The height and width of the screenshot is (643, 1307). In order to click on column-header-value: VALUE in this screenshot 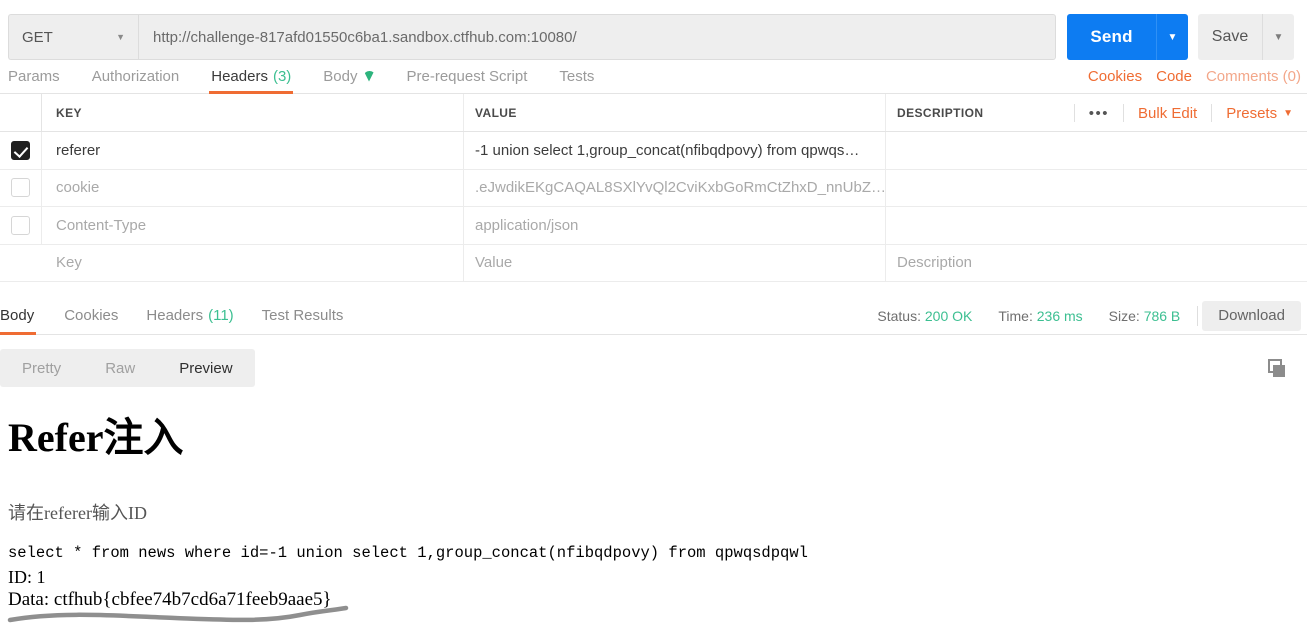, I will do `click(675, 112)`.